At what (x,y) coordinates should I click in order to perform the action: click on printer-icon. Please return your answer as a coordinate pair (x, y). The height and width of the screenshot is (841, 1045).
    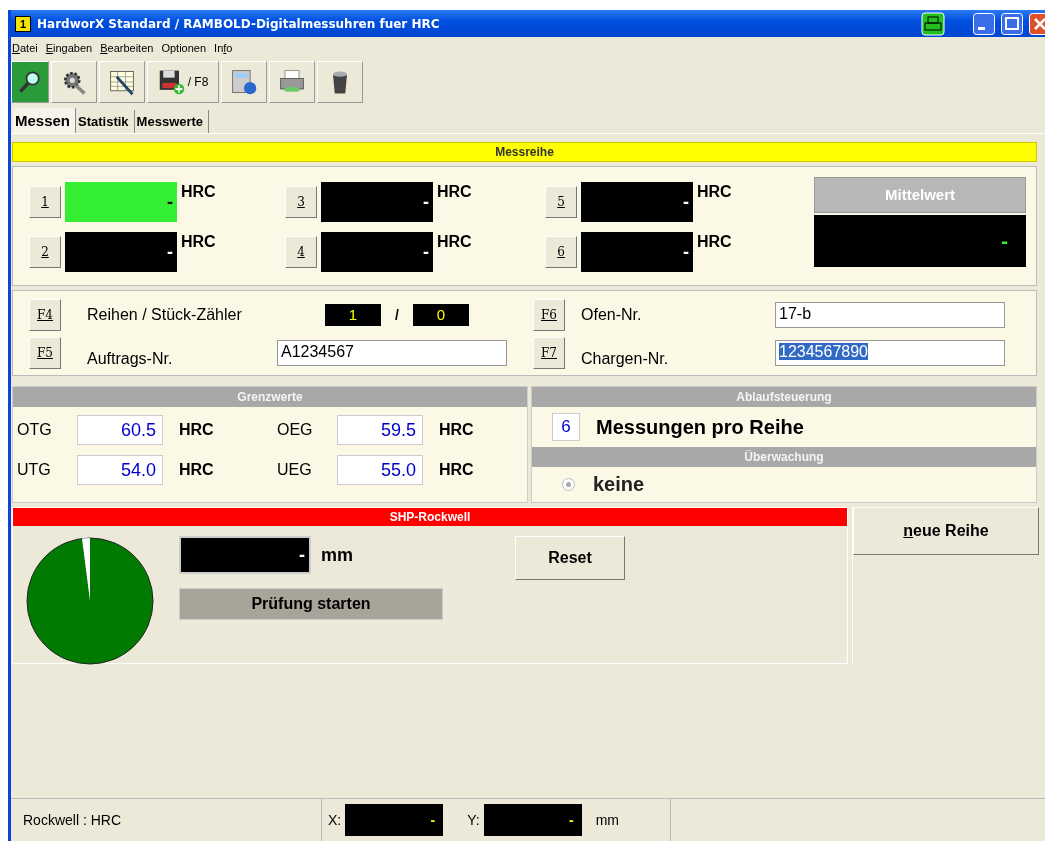
    Looking at the image, I should click on (933, 23).